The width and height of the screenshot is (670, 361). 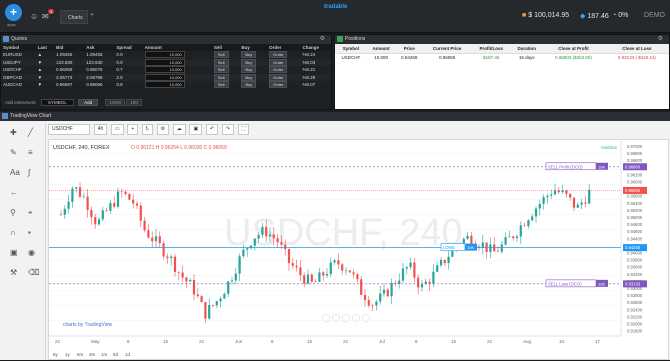 I want to click on small-field-a: 1W40, so click(x=115, y=102).